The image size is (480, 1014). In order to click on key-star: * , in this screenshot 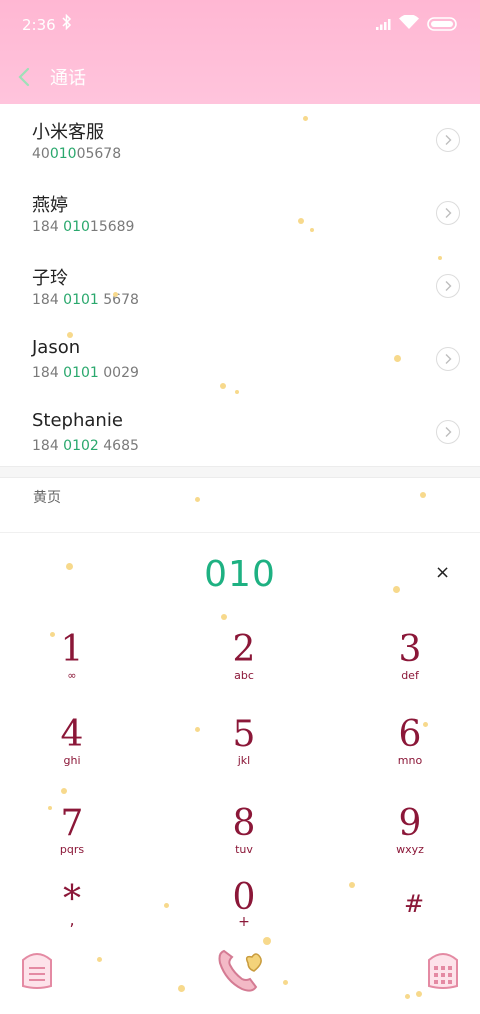, I will do `click(72, 920)`.